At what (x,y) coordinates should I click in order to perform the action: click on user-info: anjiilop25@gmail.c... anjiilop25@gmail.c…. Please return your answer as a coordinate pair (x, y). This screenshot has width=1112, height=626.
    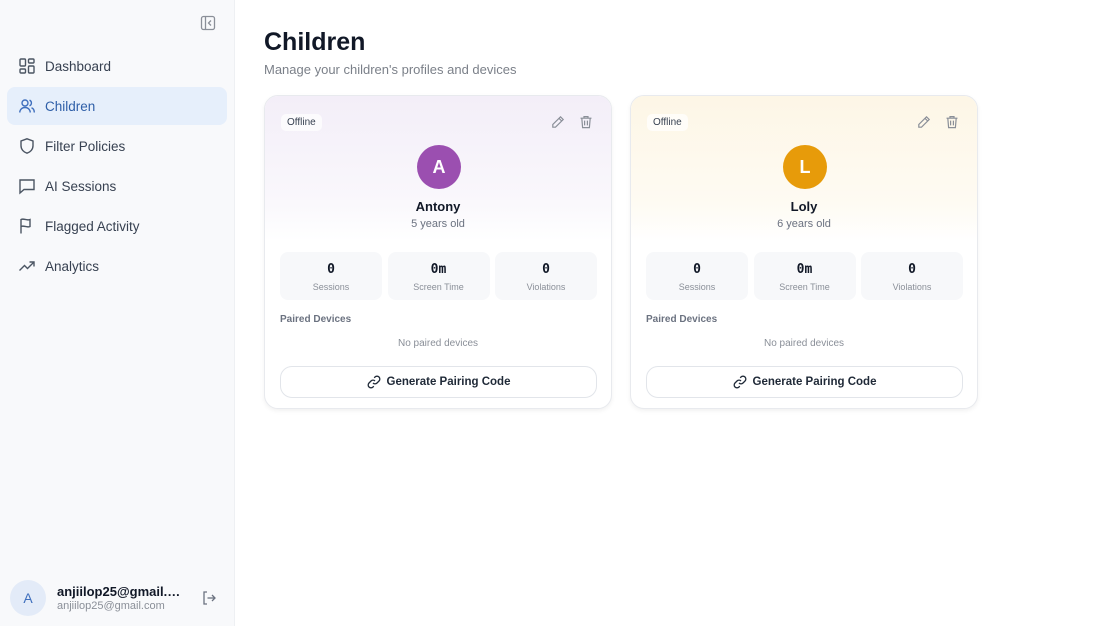
    Looking at the image, I should click on (121, 598).